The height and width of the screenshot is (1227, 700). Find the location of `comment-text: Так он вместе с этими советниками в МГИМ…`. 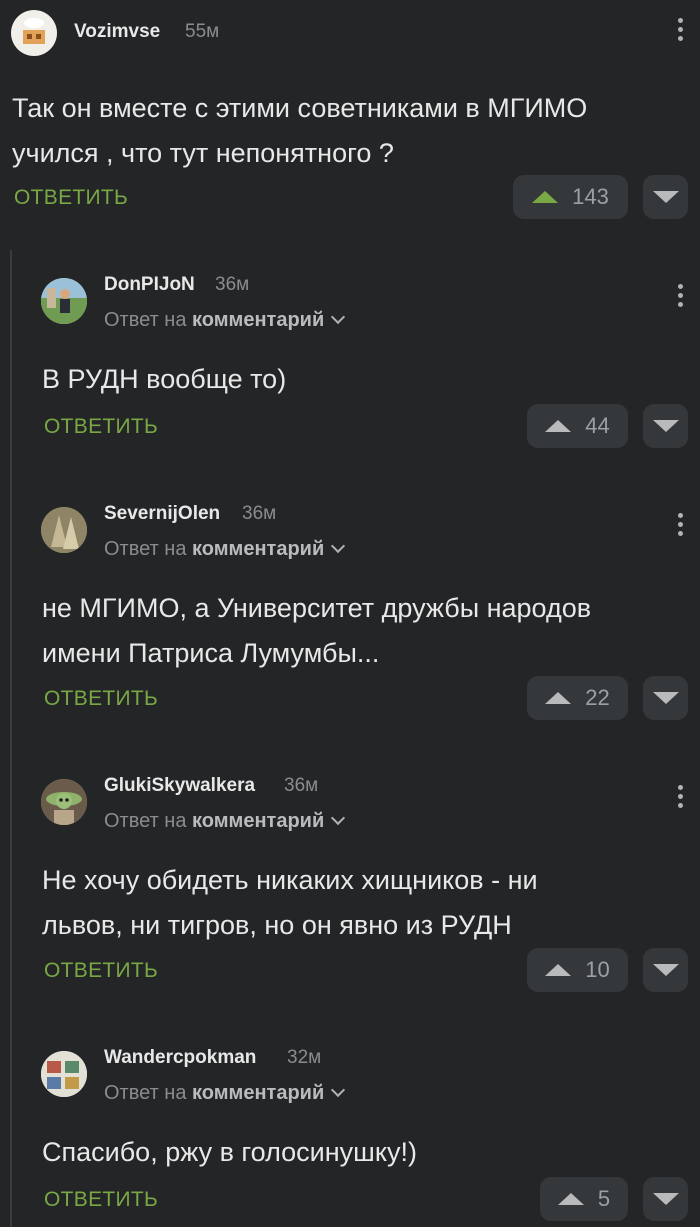

comment-text: Так он вместе с этими советниками в МГИМ… is located at coordinates (299, 131).